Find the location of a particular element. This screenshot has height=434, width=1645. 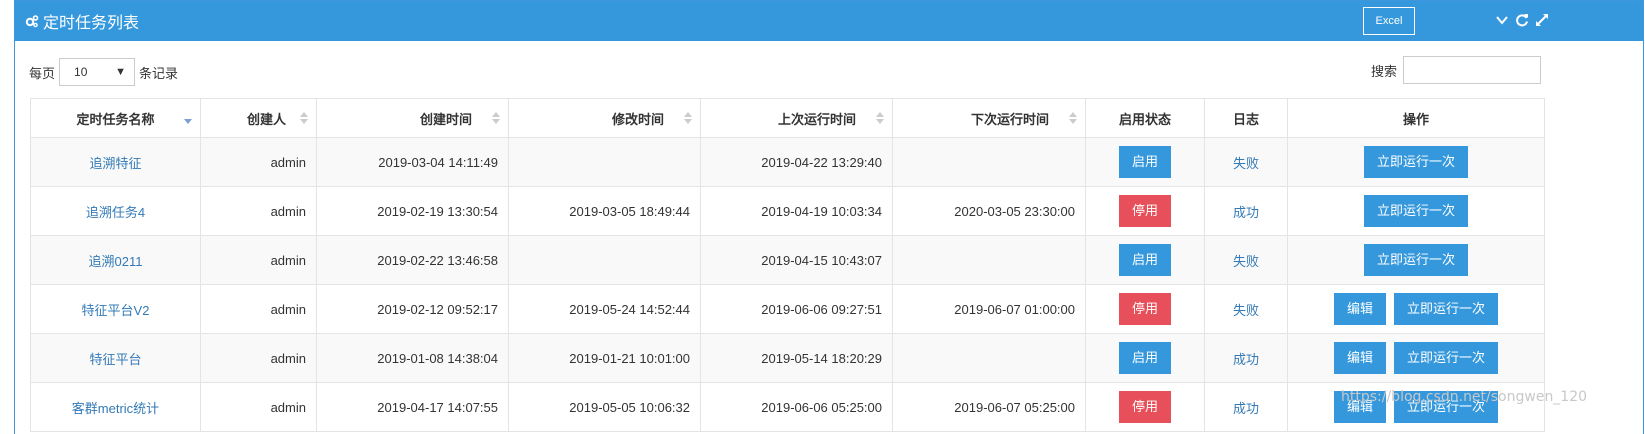

search-input is located at coordinates (1472, 70).